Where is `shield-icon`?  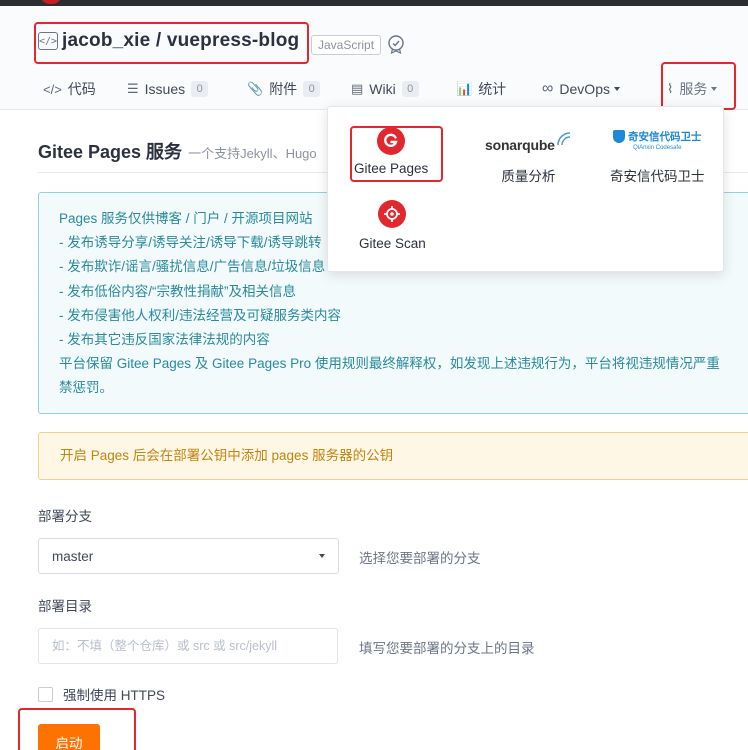
shield-icon is located at coordinates (619, 136).